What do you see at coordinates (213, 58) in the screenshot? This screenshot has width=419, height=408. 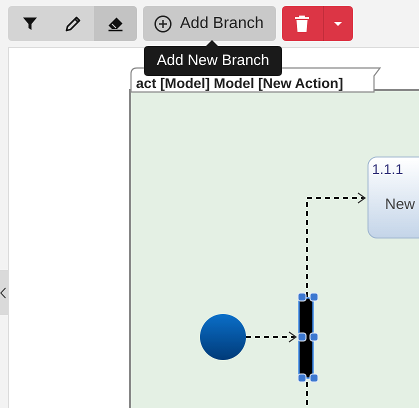 I see `tooltip: Add New Branch` at bounding box center [213, 58].